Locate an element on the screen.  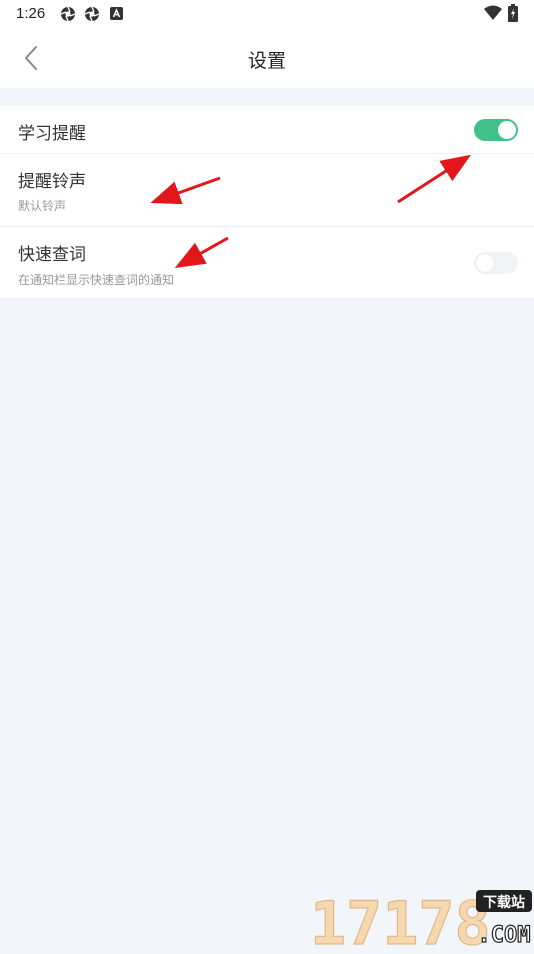
quick-lookup-toggle is located at coordinates (496, 263).